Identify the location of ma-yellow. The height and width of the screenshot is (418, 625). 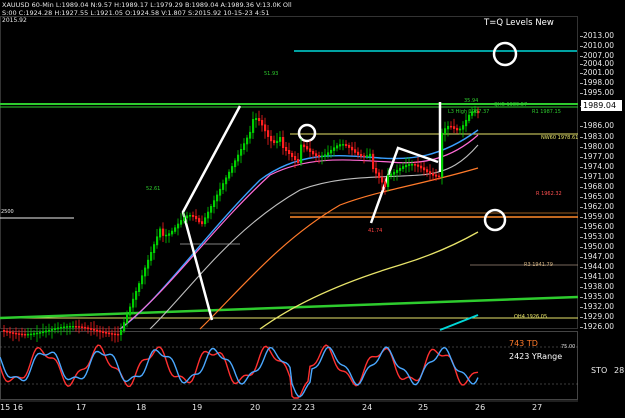
(369, 280).